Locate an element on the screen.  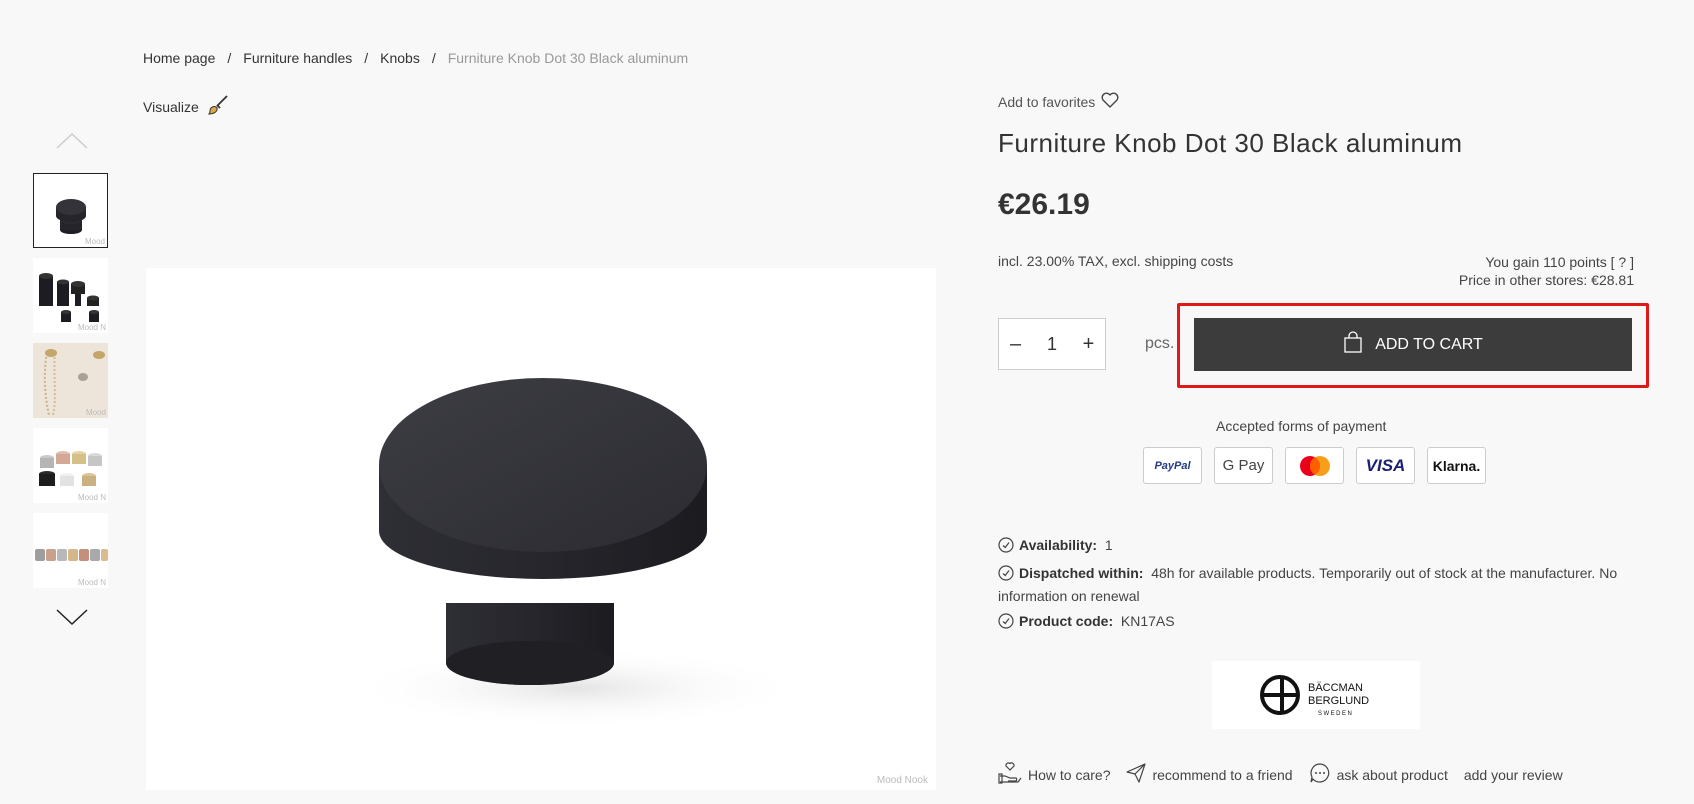
points-text: You gain 110 points [ ? ] is located at coordinates (1546, 262).